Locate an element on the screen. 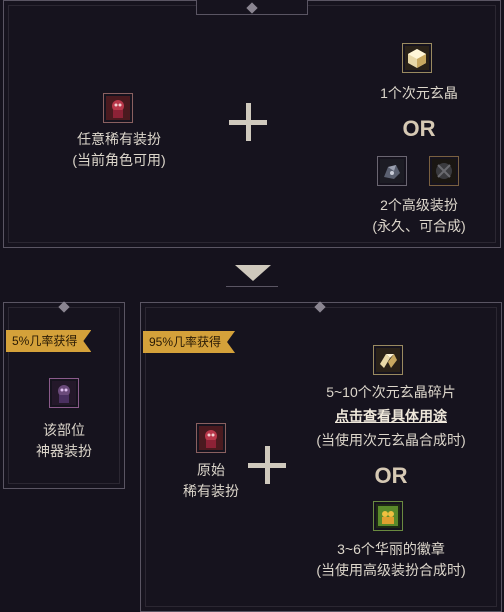  probability-badge: 5%几率获得 is located at coordinates (48, 341).